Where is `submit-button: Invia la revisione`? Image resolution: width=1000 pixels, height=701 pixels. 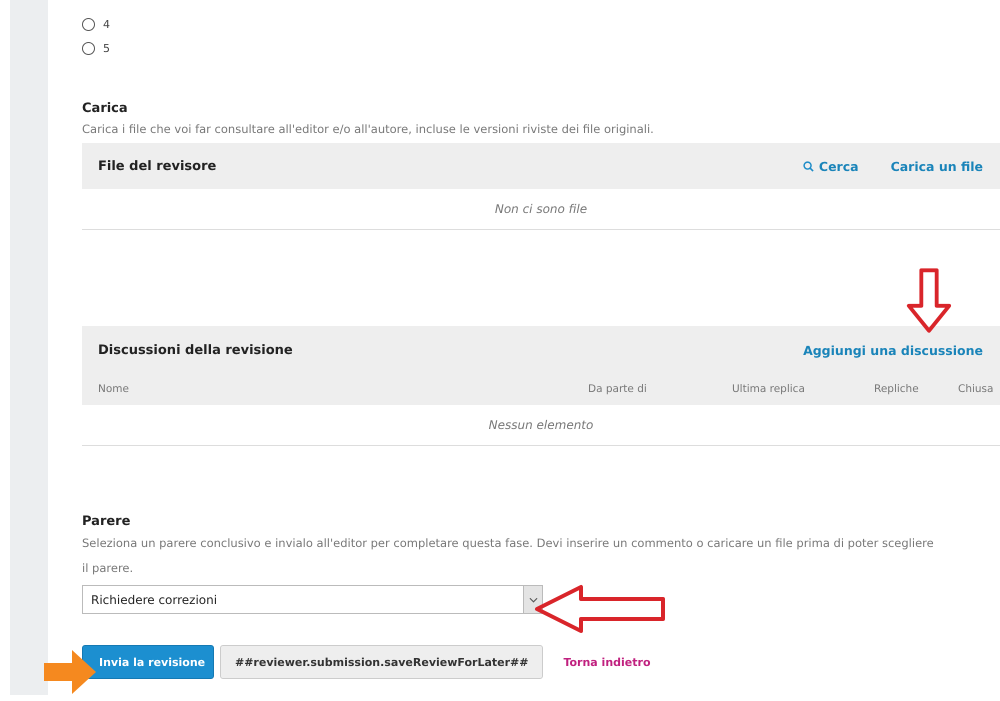 submit-button: Invia la revisione is located at coordinates (148, 662).